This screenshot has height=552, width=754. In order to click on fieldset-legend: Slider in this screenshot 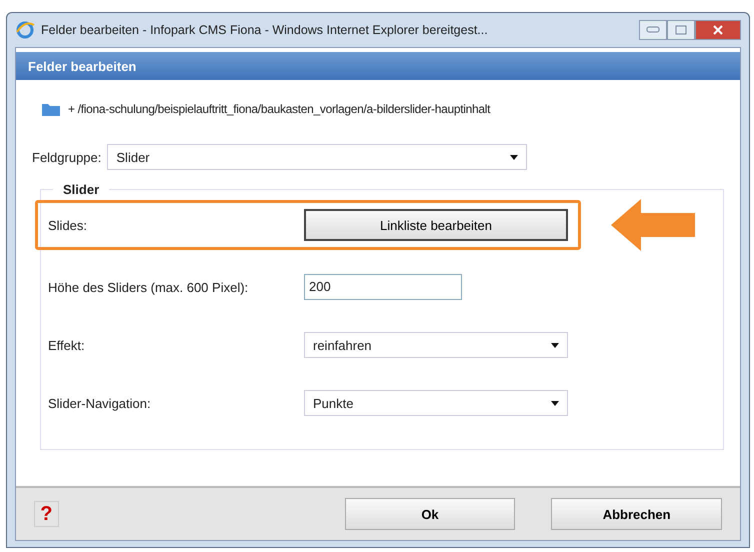, I will do `click(81, 189)`.